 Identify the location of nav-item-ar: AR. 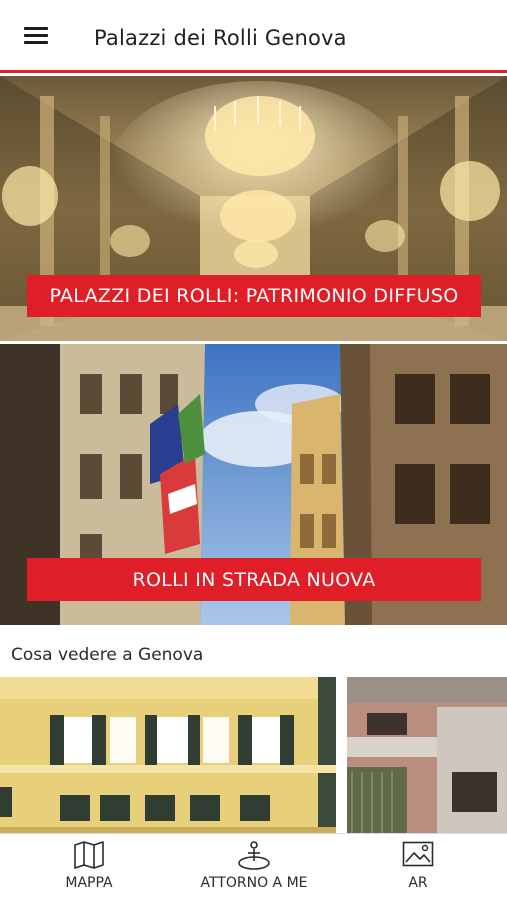
(418, 867).